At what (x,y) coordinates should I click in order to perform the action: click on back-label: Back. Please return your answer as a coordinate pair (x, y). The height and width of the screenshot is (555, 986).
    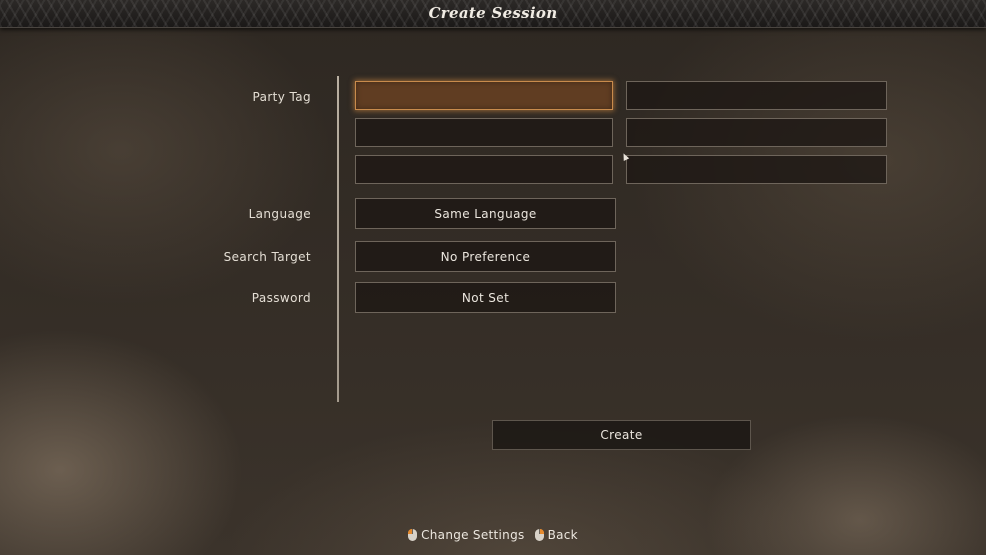
    Looking at the image, I should click on (562, 535).